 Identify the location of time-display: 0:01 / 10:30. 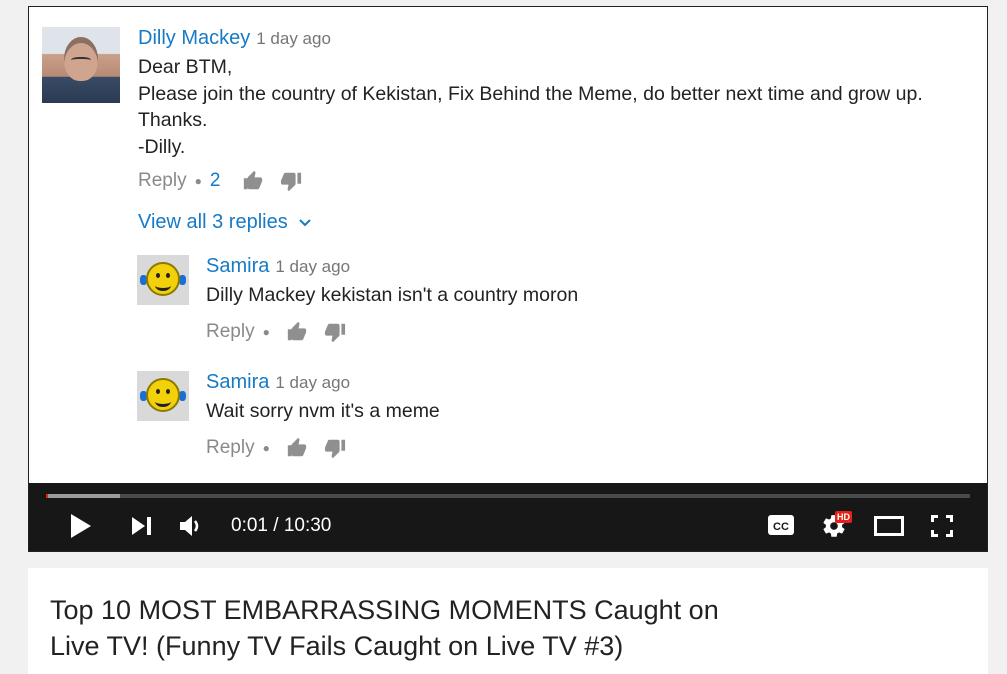
(281, 525).